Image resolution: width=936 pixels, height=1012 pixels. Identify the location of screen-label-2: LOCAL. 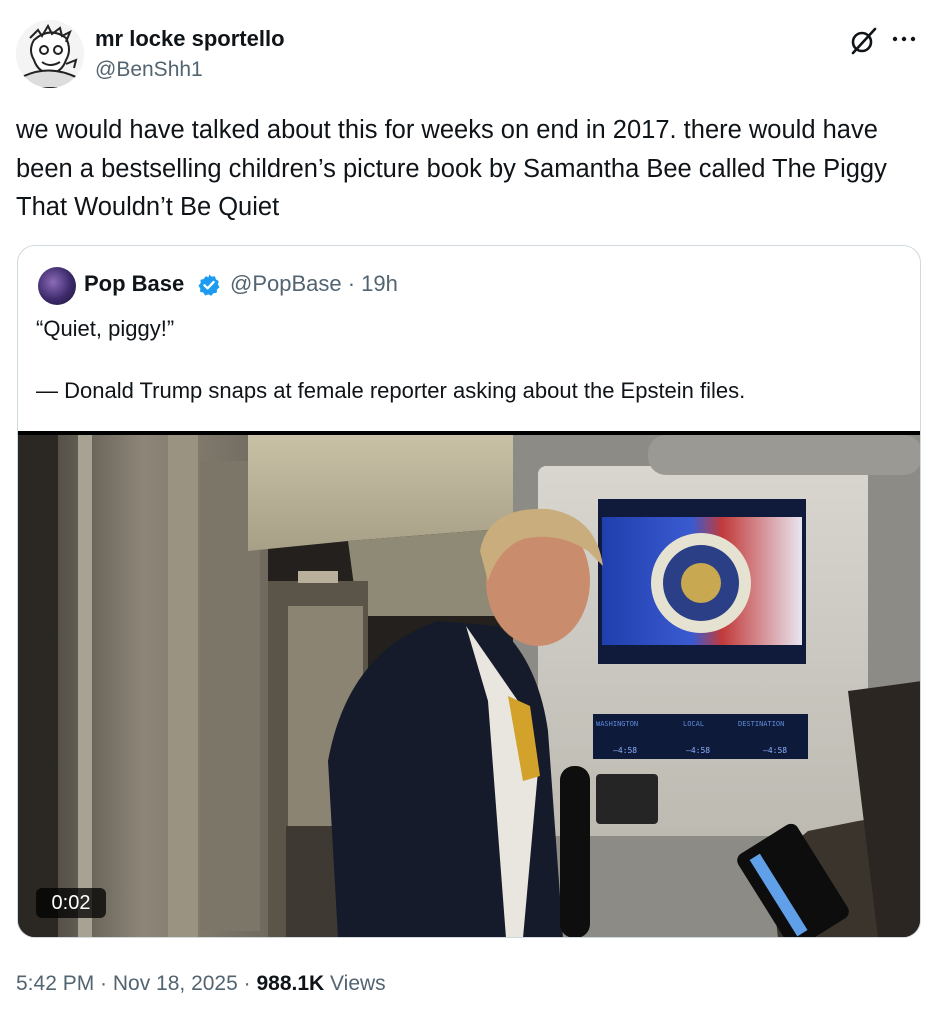
(693, 724).